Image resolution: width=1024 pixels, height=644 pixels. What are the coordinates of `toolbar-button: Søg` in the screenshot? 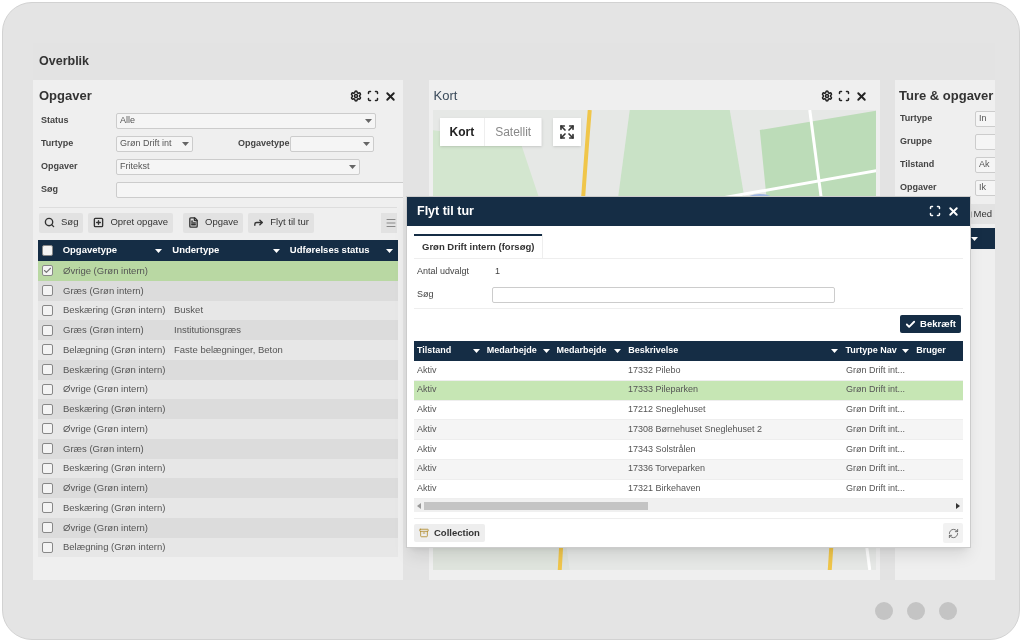 It's located at (61, 222).